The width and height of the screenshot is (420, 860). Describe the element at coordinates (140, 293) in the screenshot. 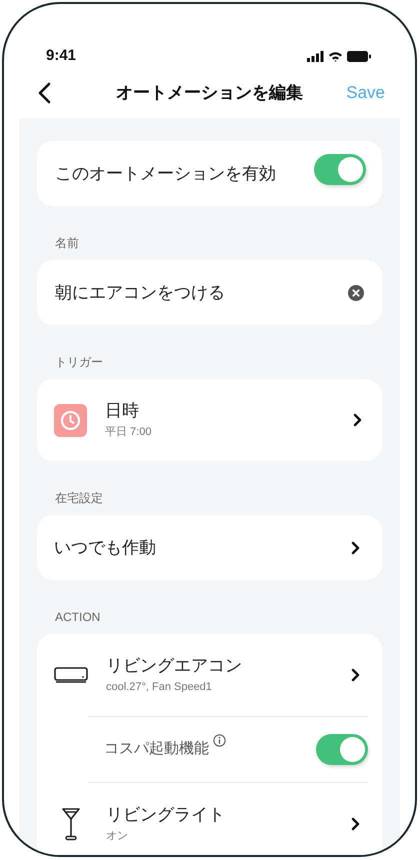

I see `name-value: 朝にエアコンをつける` at that location.